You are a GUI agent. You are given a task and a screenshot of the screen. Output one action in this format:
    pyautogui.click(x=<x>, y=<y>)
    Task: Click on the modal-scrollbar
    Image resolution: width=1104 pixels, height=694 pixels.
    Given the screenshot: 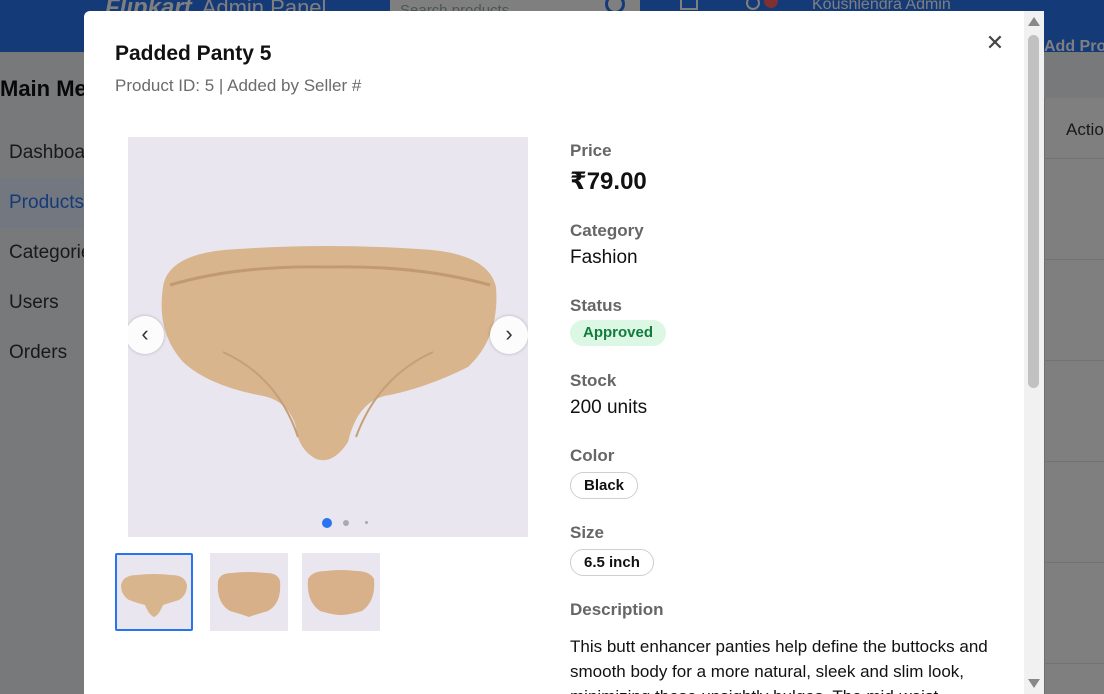 What is the action you would take?
    pyautogui.click(x=1034, y=352)
    